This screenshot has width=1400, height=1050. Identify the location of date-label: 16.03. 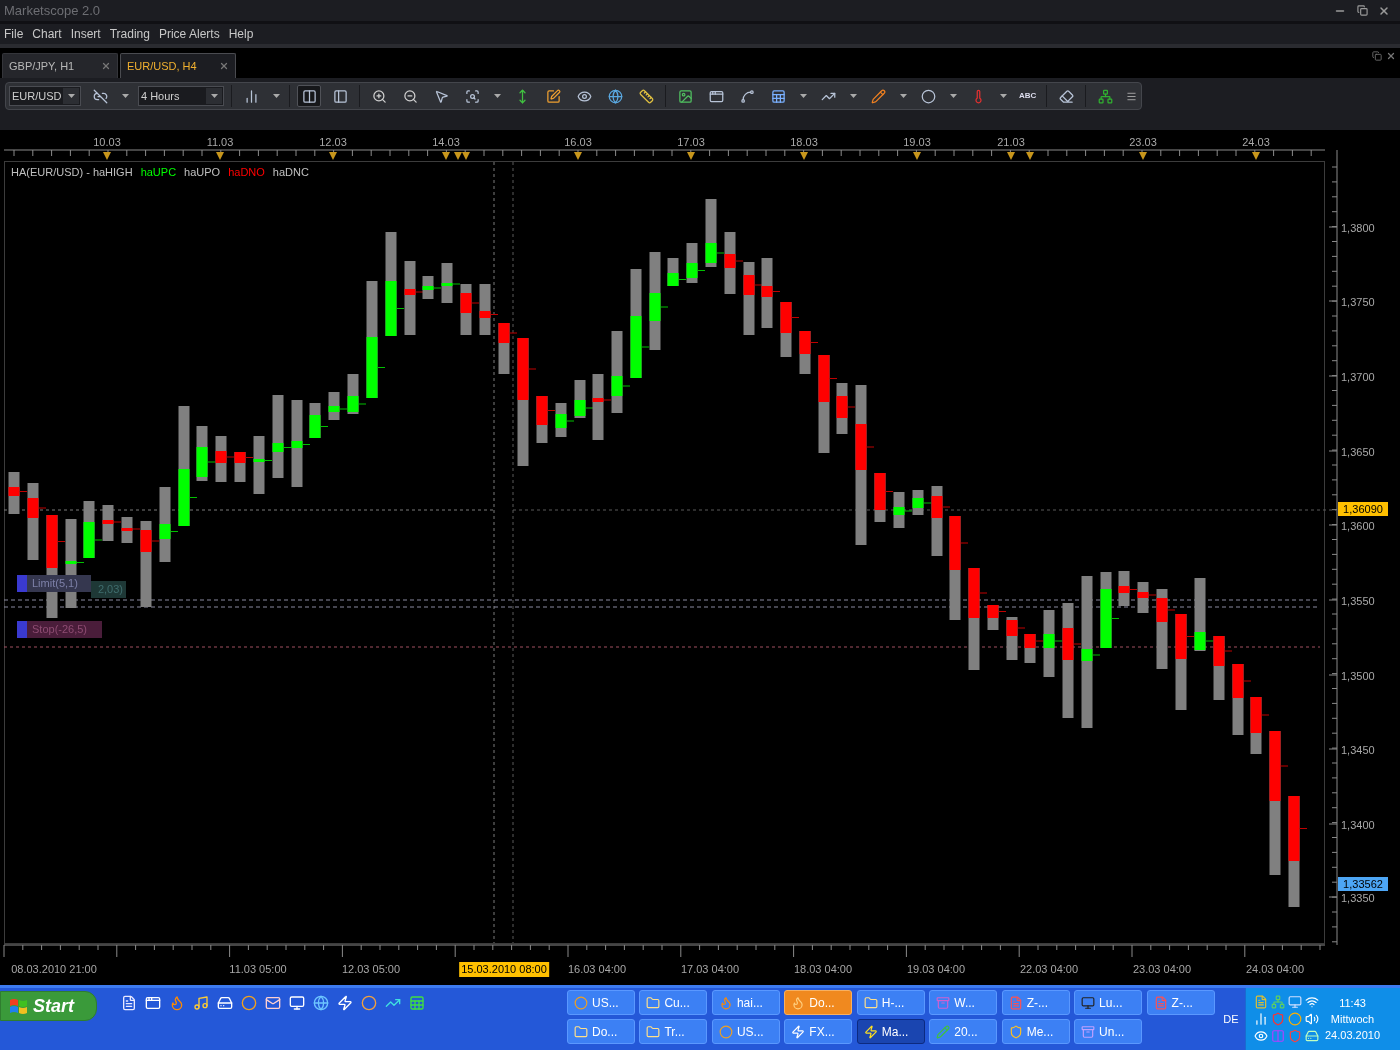
(578, 142).